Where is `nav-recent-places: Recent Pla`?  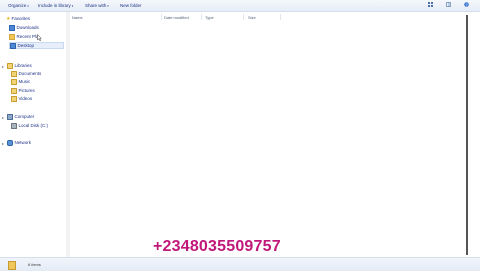 nav-recent-places: Recent Pla is located at coordinates (24, 36).